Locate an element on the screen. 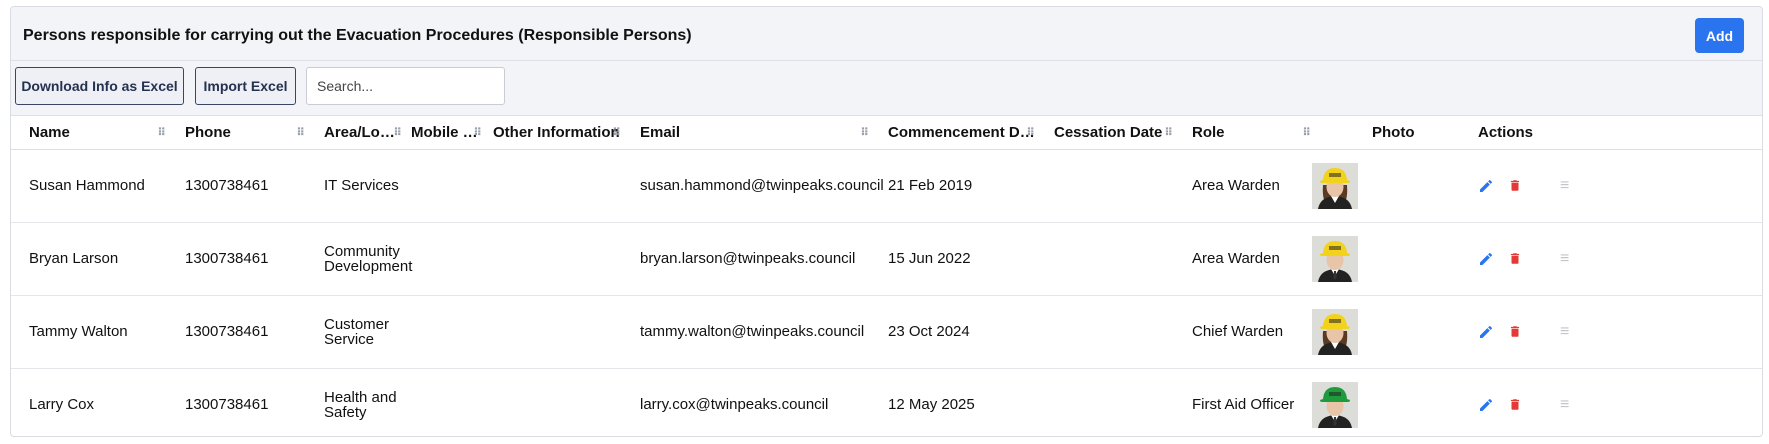 Image resolution: width=1769 pixels, height=444 pixels. cell-email: bryan.larson@twinpeaks.council is located at coordinates (746, 259).